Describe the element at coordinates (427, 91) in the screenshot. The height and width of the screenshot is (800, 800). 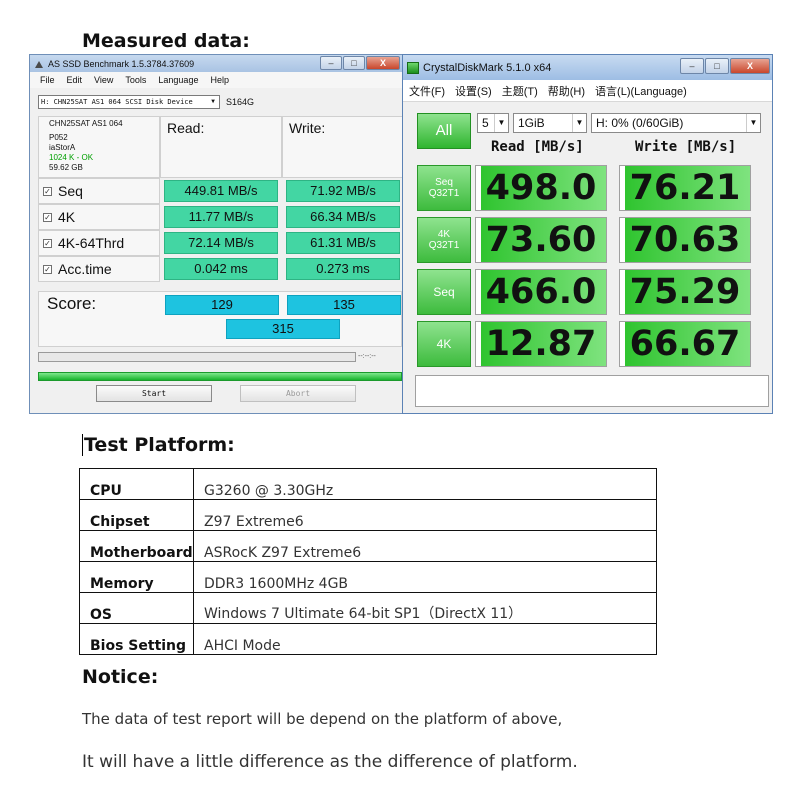
I see `menu-file: 文件(F)` at that location.